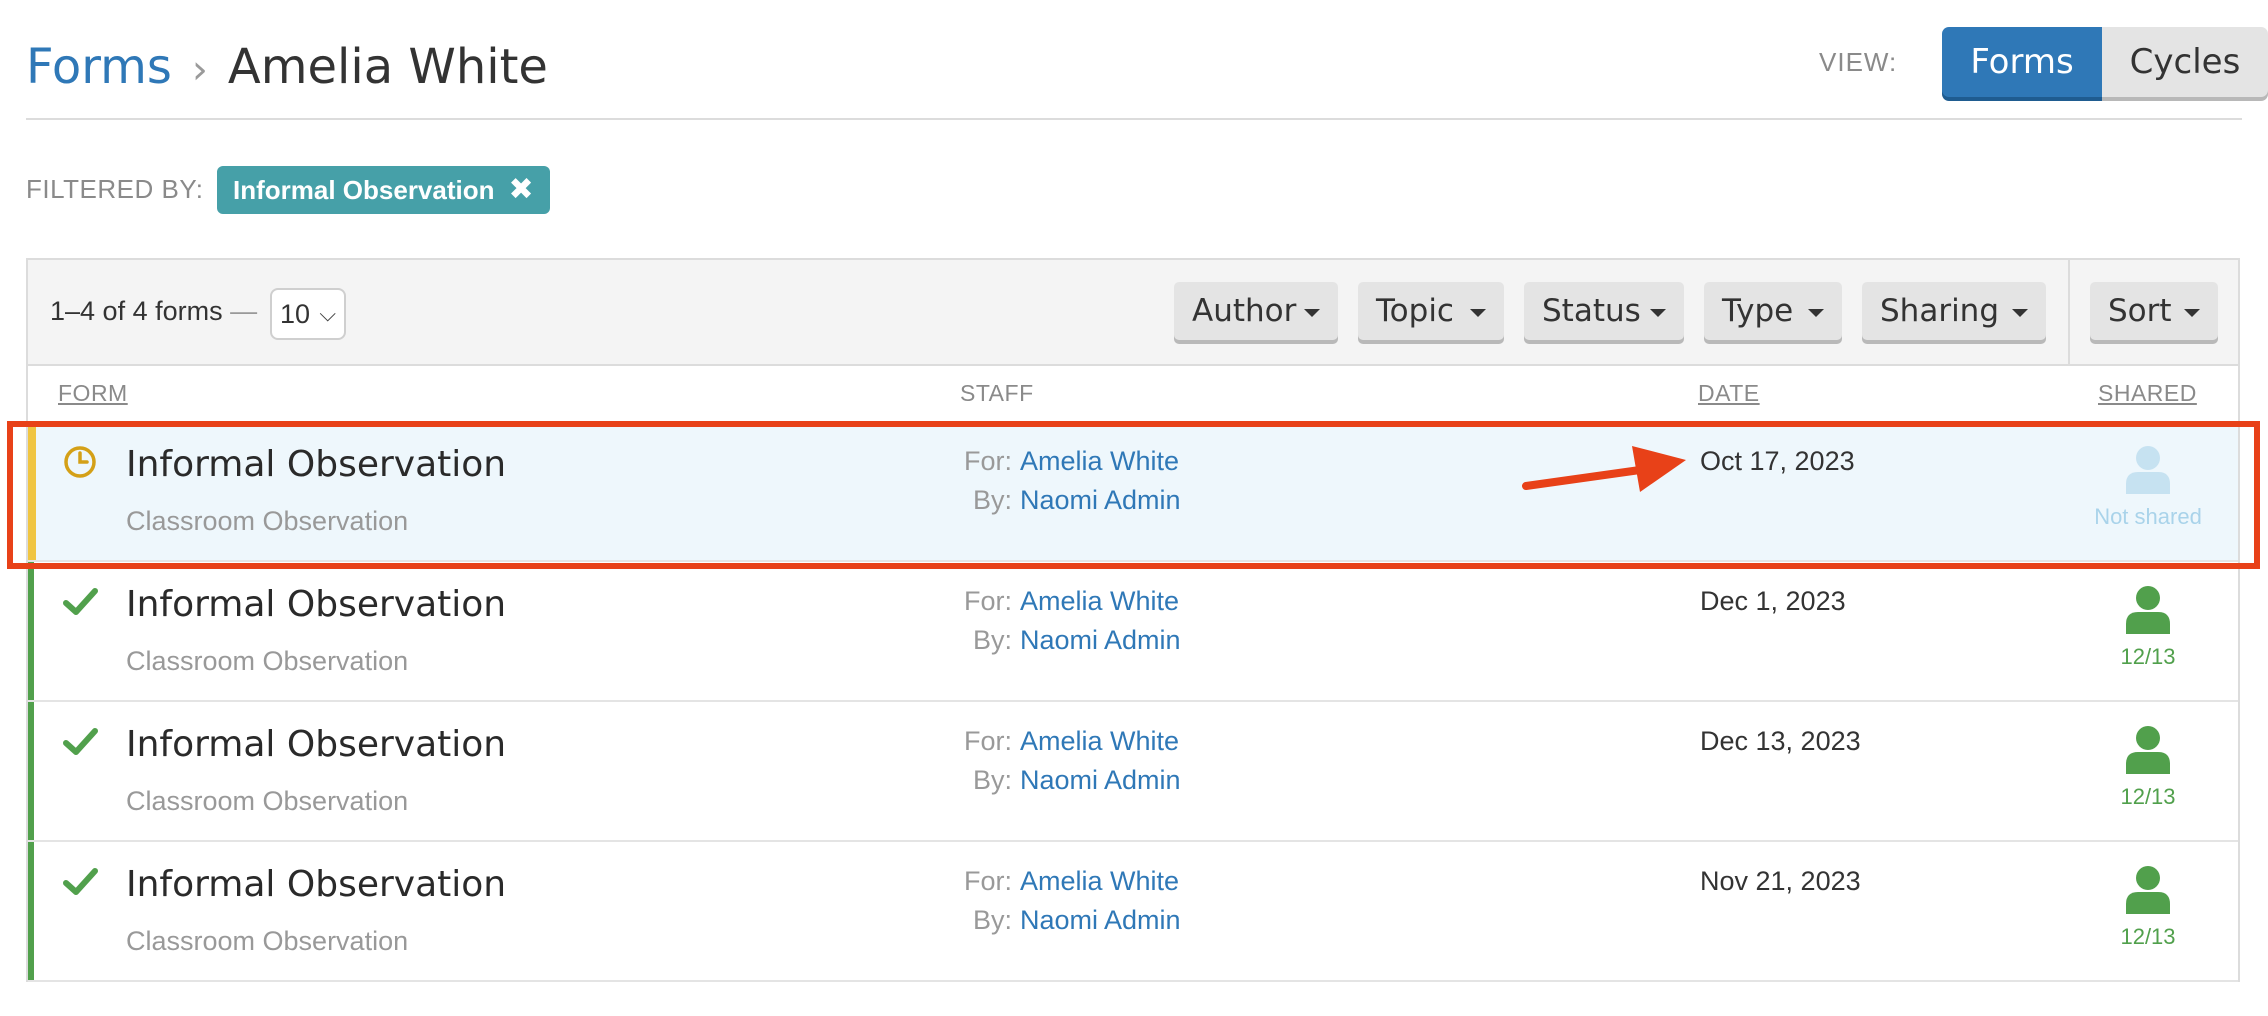 The height and width of the screenshot is (1016, 2268). I want to click on column-header-shared: SHARED, so click(2147, 393).